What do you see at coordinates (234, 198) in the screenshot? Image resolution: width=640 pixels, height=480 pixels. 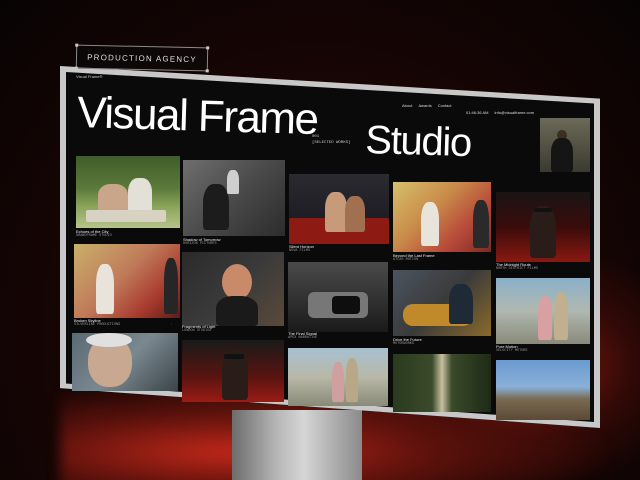 I see `work-thumbnail-shadow` at bounding box center [234, 198].